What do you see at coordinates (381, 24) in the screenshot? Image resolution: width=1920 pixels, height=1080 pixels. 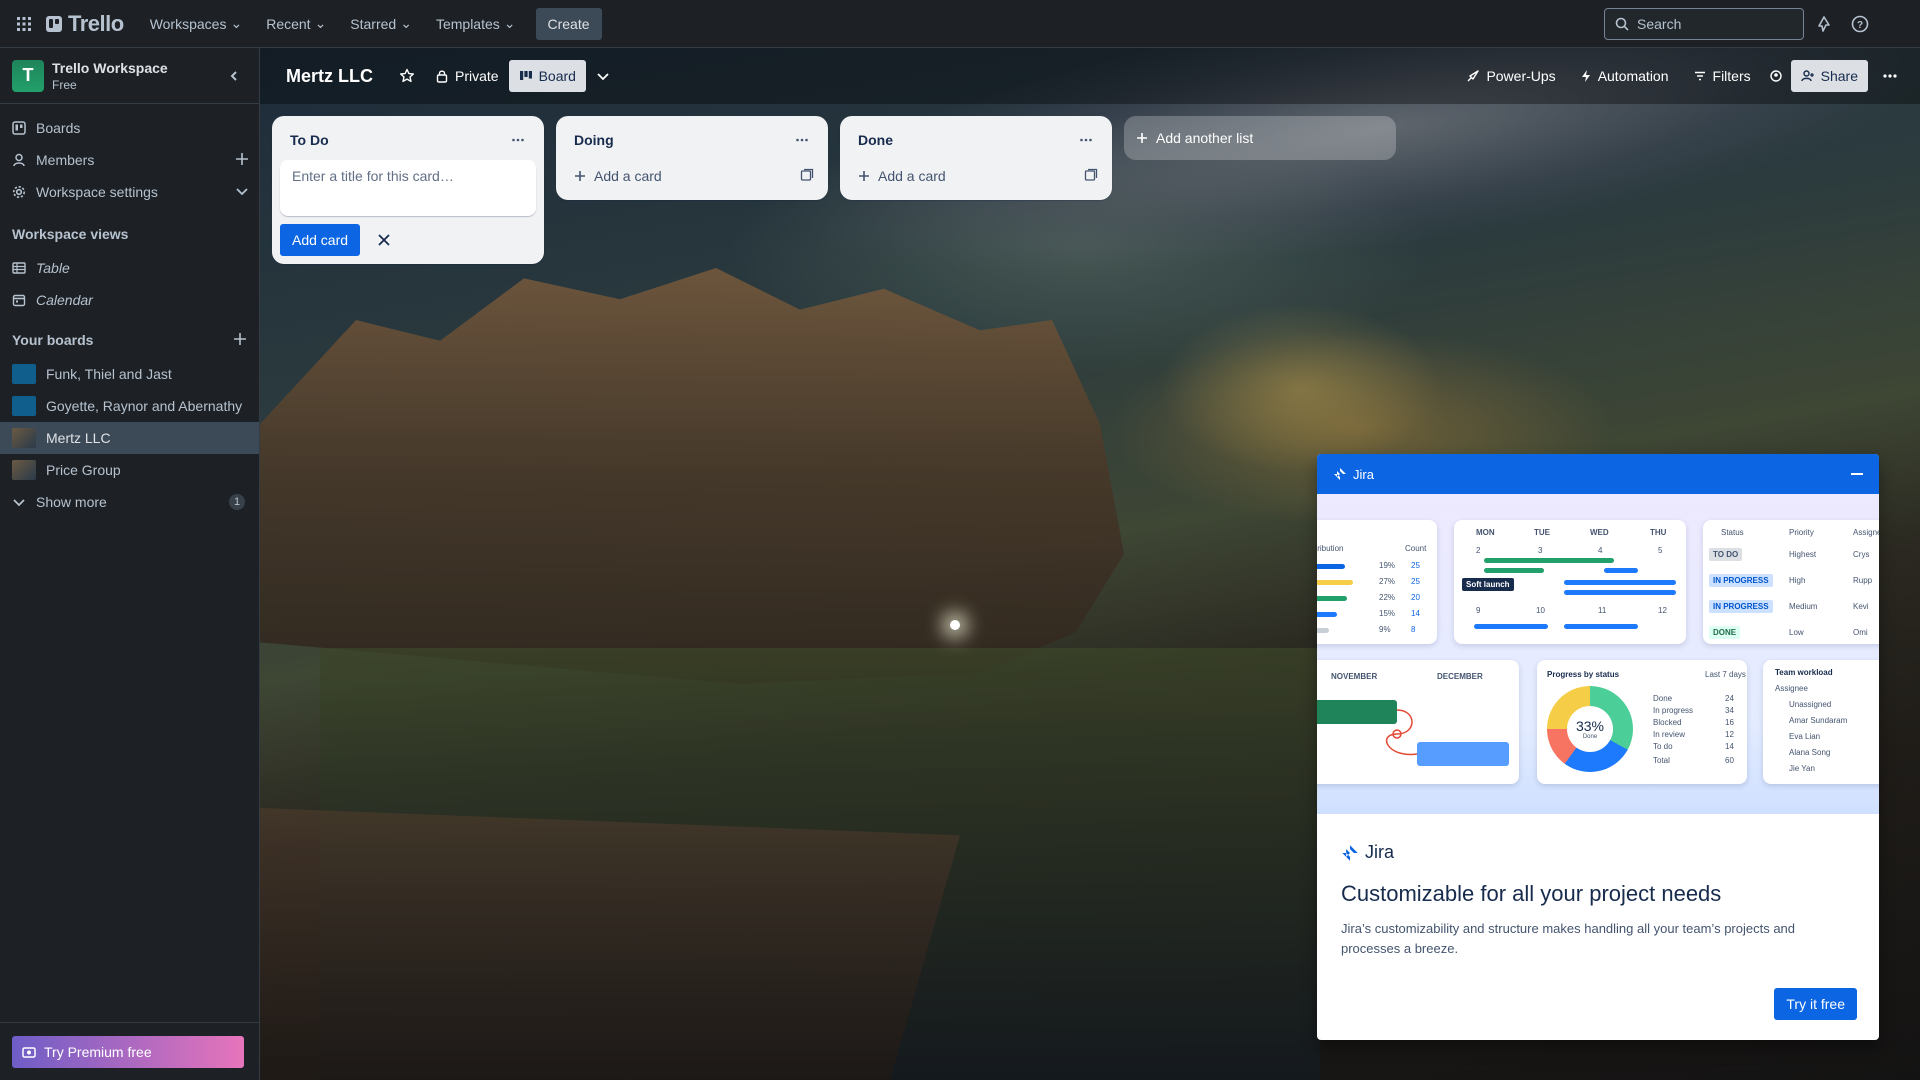 I see `starred-menu: Starred ⌄` at bounding box center [381, 24].